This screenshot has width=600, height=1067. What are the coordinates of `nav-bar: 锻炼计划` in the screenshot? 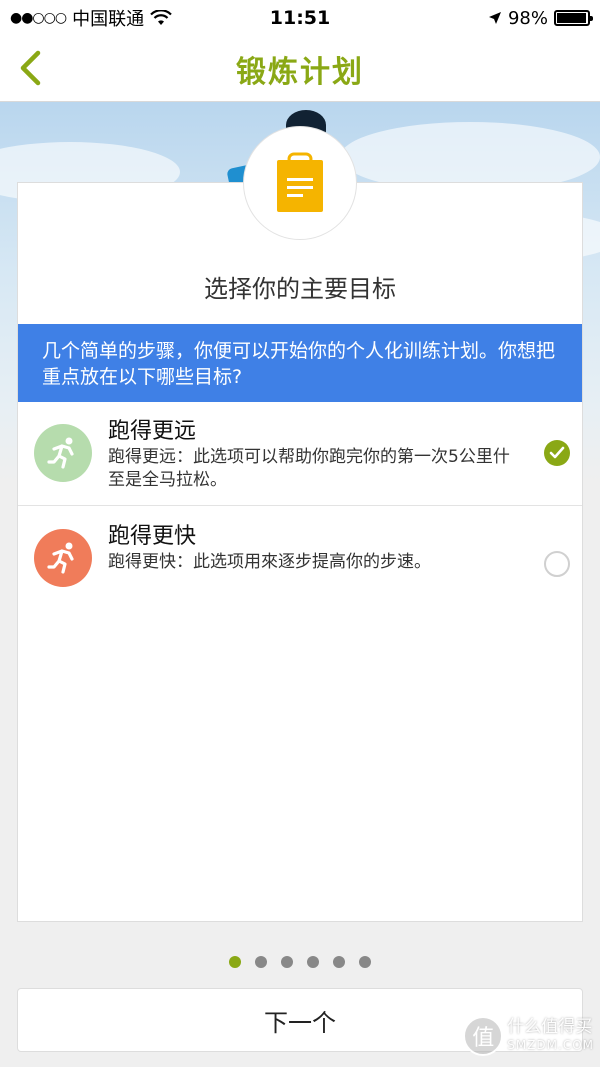 It's located at (300, 69).